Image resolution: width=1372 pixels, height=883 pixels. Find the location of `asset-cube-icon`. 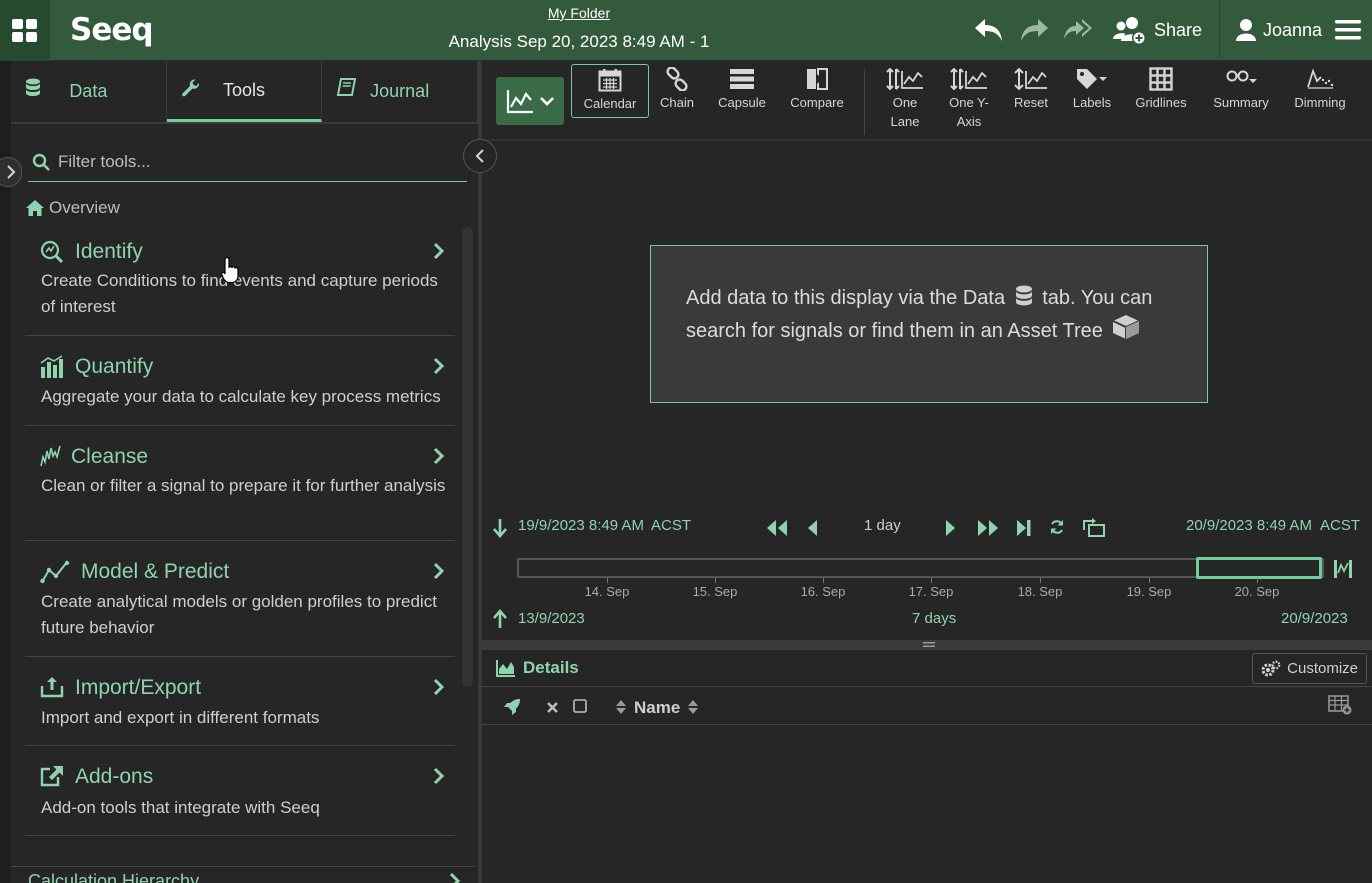

asset-cube-icon is located at coordinates (1126, 327).